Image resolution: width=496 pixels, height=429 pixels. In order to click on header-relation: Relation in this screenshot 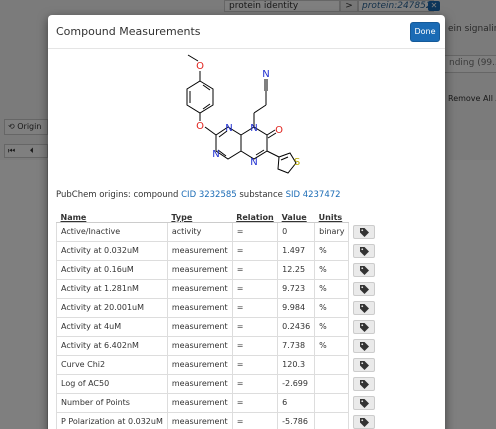, I will do `click(255, 214)`.